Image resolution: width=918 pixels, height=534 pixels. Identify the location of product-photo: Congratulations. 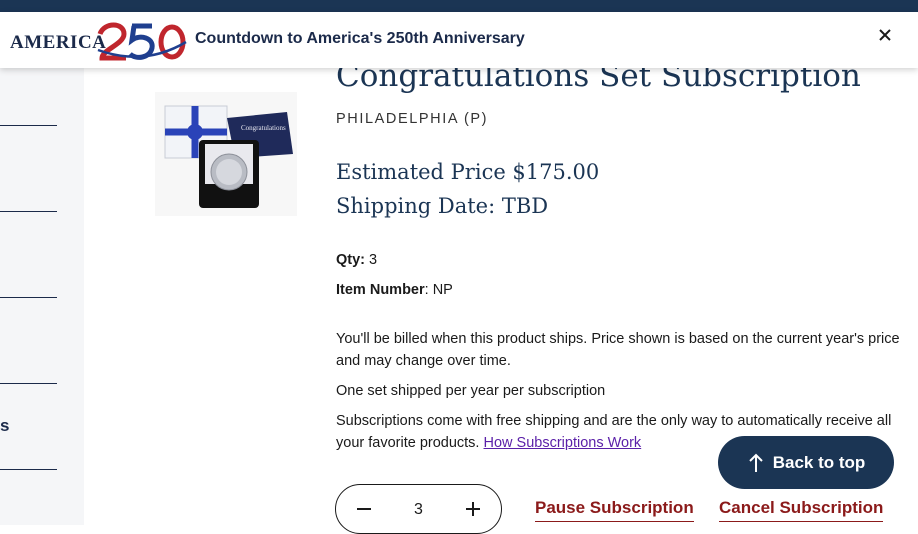
(228, 156).